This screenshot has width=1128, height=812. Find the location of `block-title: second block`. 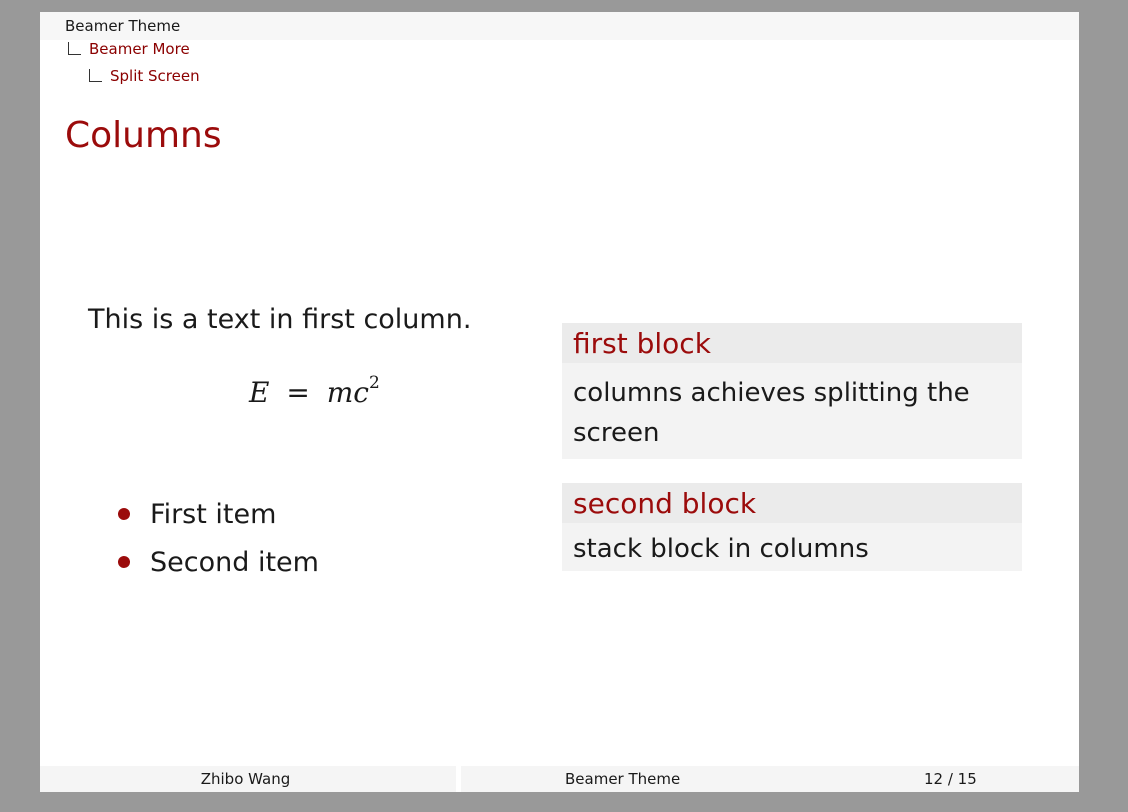

block-title: second block is located at coordinates (792, 503).